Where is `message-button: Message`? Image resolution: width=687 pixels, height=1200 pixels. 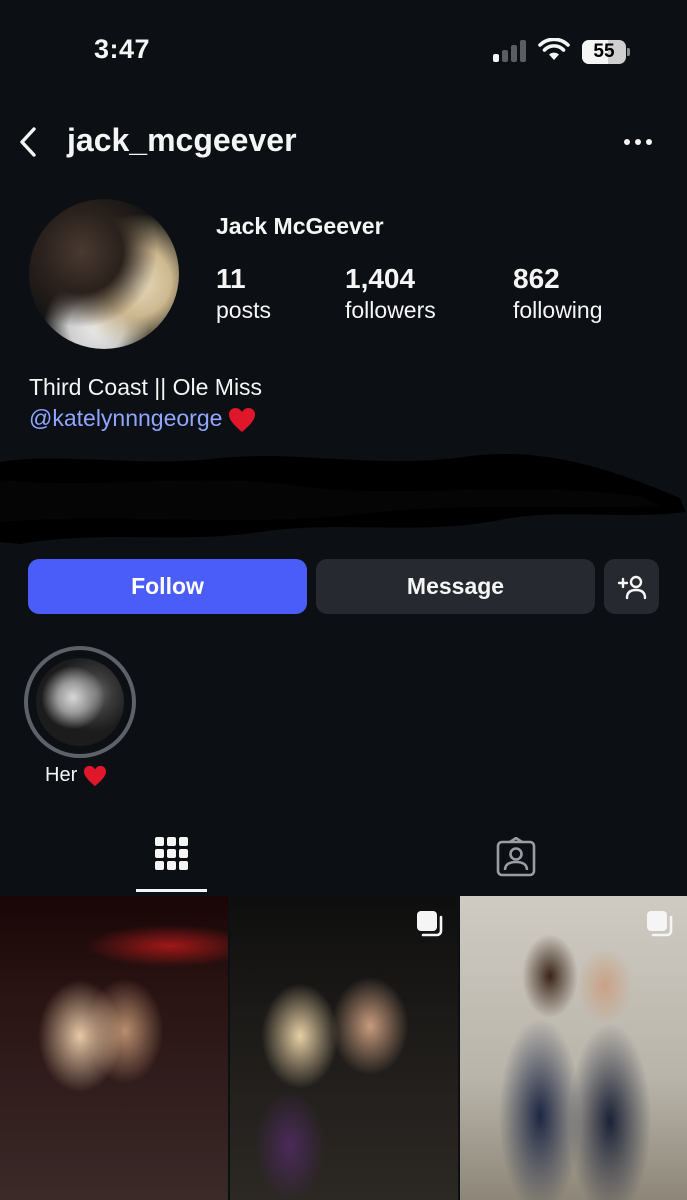 message-button: Message is located at coordinates (455, 586).